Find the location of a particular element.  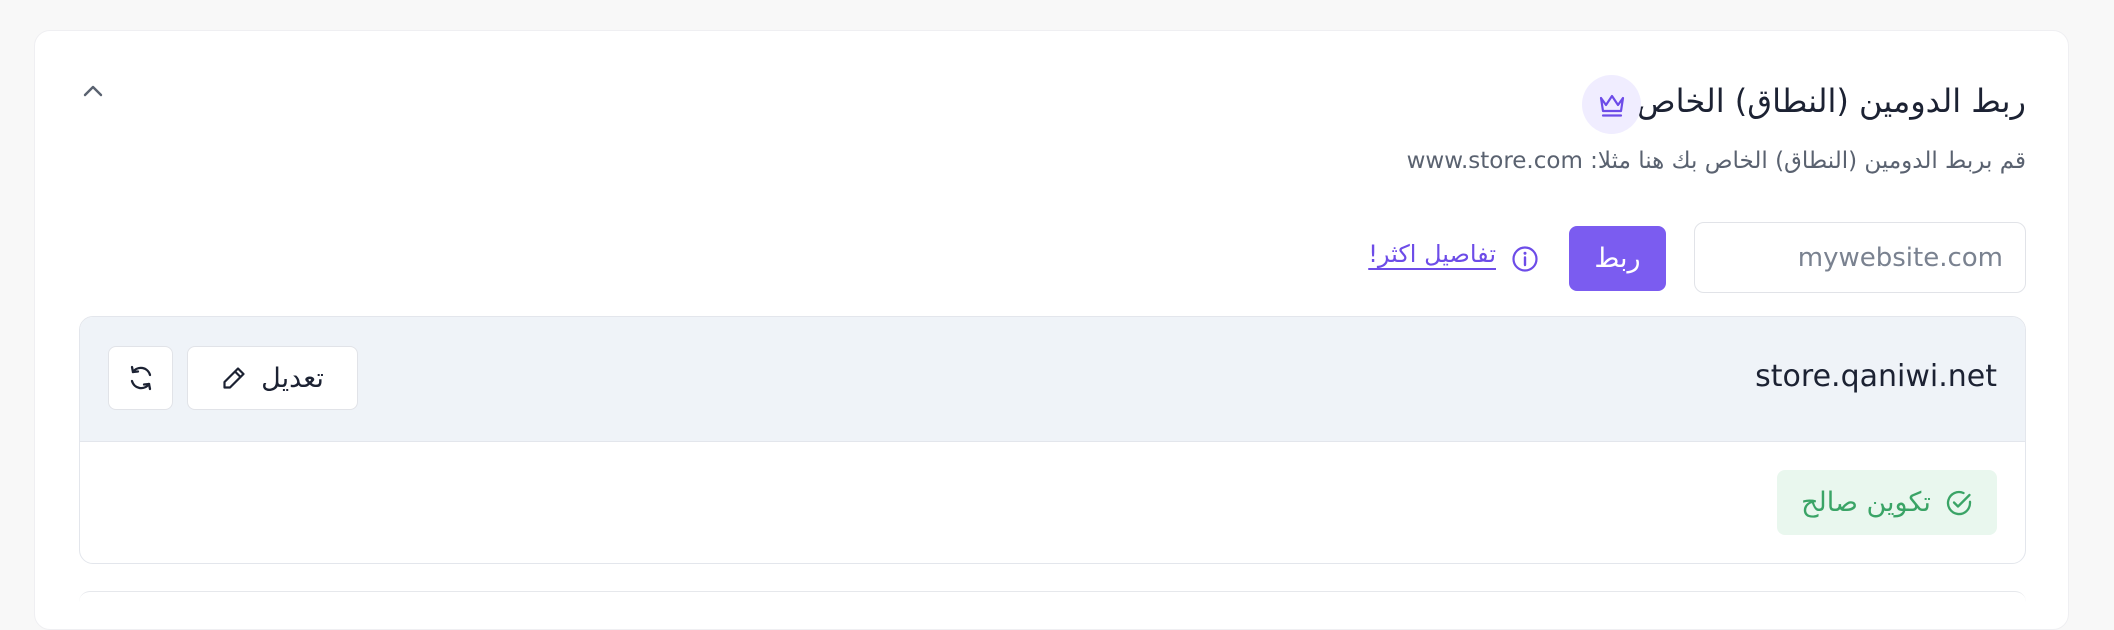

status-badge: تكوين صالح is located at coordinates (1887, 502).